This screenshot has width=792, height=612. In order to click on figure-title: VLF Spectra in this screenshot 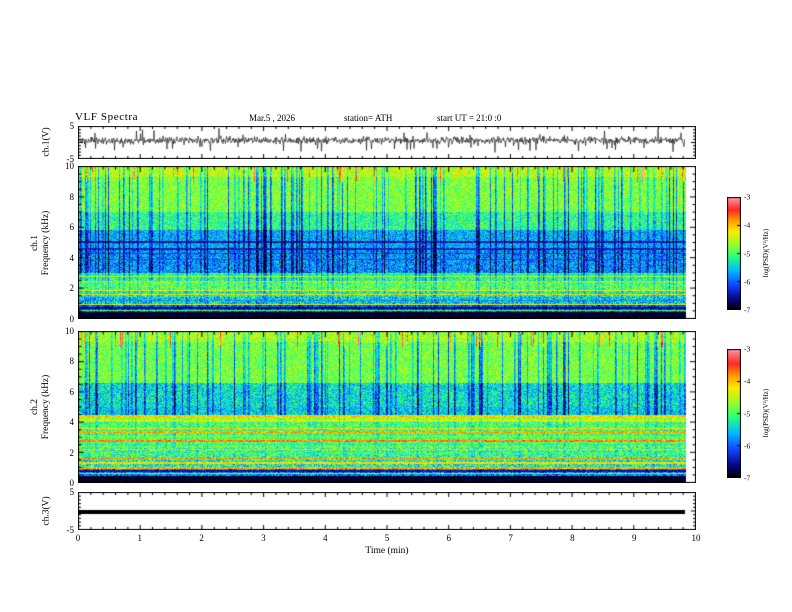, I will do `click(107, 117)`.